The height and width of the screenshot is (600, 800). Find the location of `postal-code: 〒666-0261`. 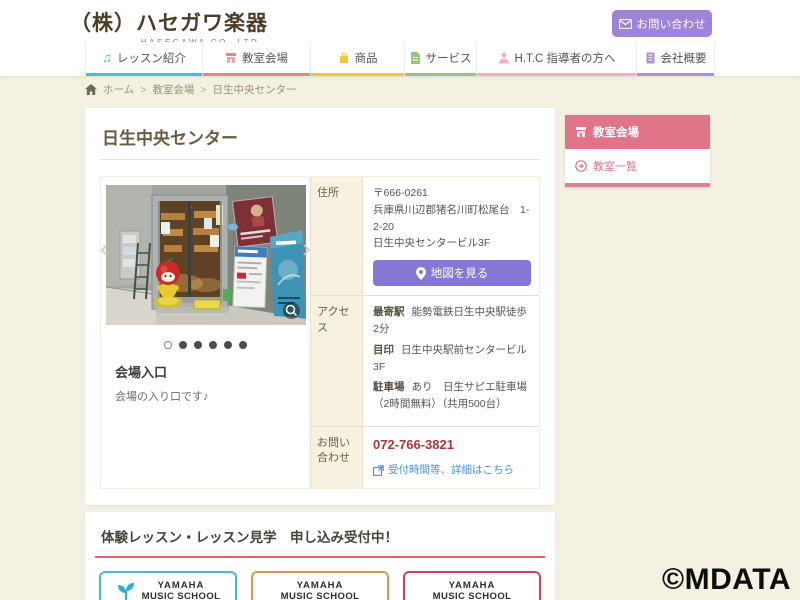

postal-code: 〒666-0261 is located at coordinates (400, 193).